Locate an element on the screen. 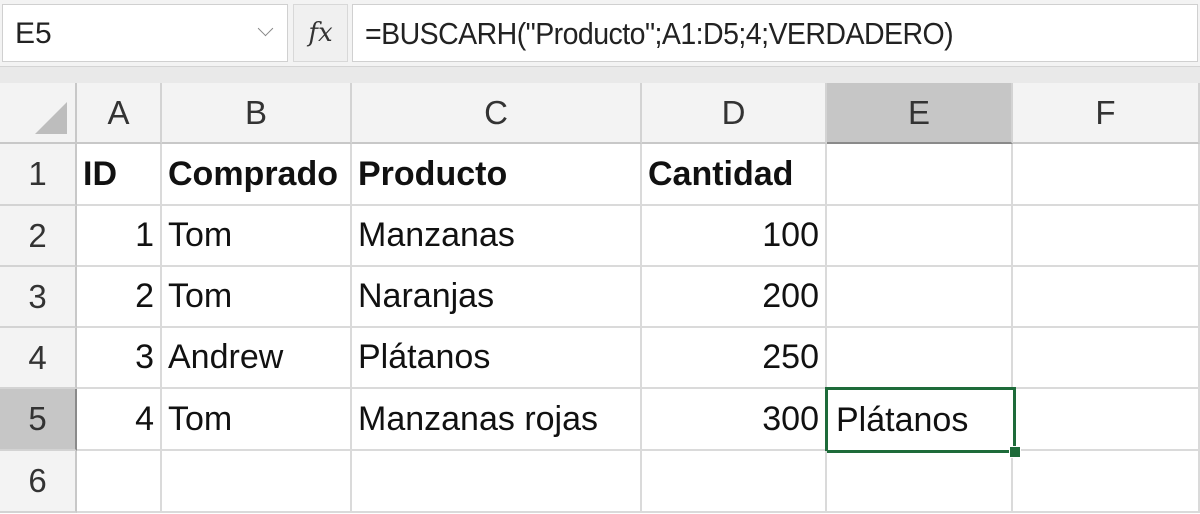 This screenshot has height=514, width=1200. cell-f6 is located at coordinates (1106, 482).